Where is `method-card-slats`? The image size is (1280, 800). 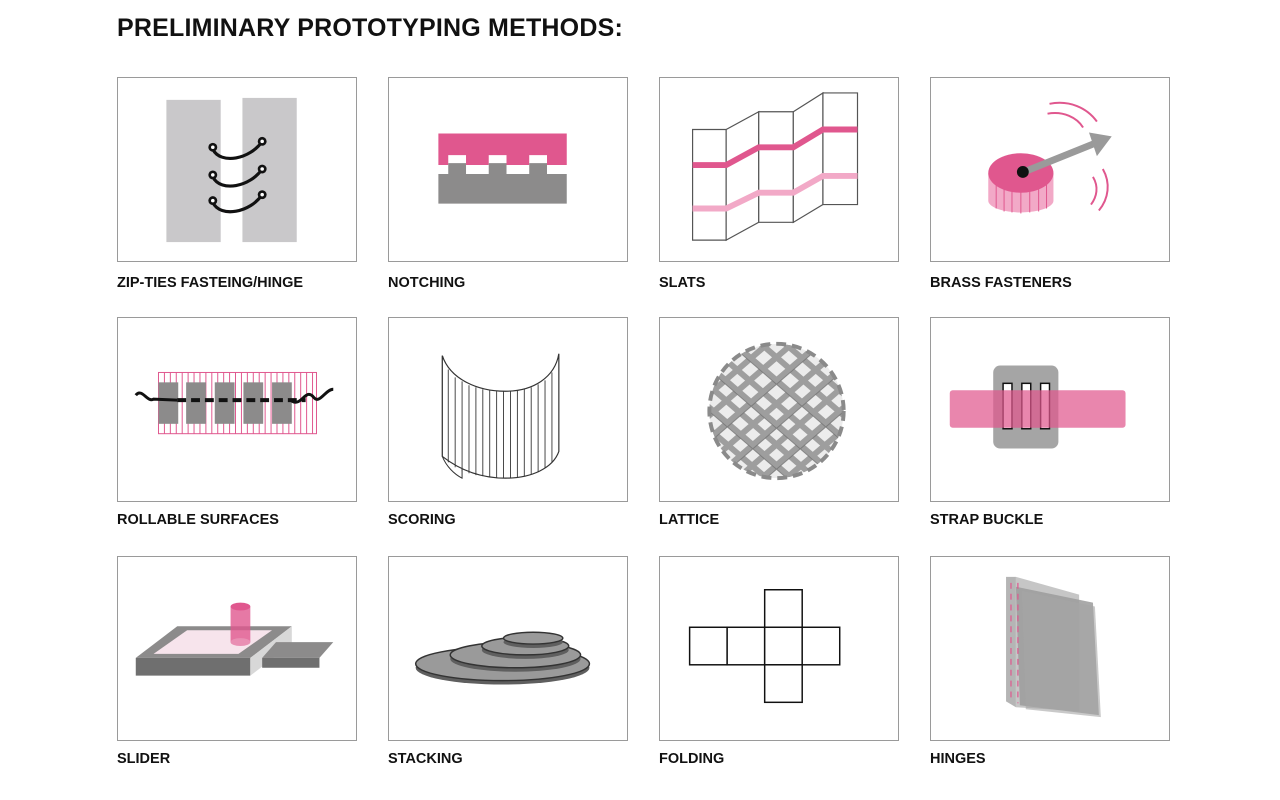
method-card-slats is located at coordinates (779, 169).